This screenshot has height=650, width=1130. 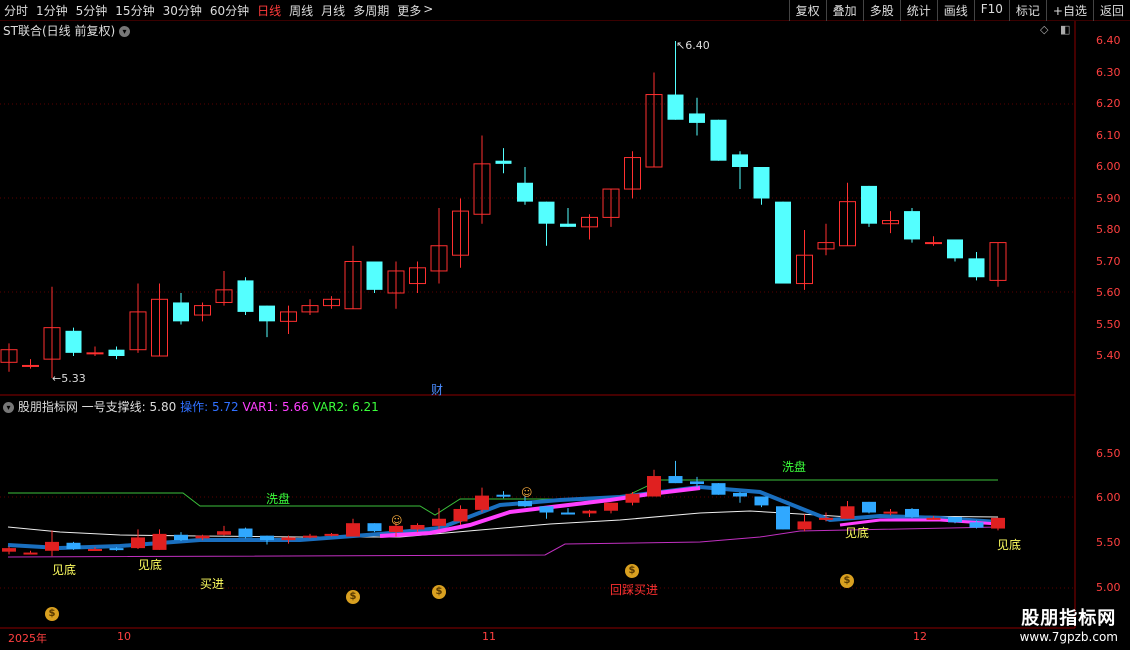 What do you see at coordinates (1108, 355) in the screenshot?
I see `main-y-label: 5.40` at bounding box center [1108, 355].